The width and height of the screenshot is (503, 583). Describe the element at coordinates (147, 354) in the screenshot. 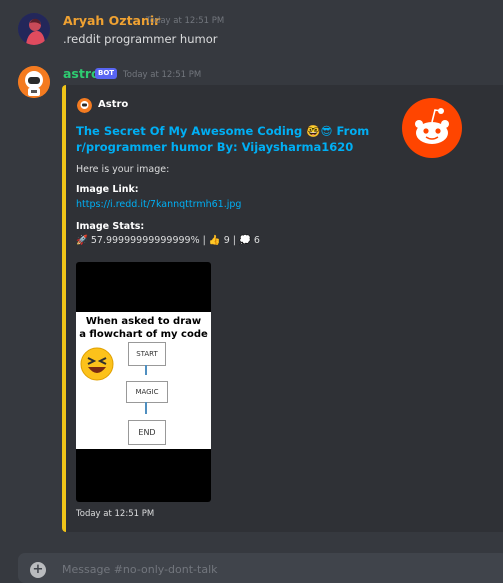

I see `flowchart-start-box: START` at that location.